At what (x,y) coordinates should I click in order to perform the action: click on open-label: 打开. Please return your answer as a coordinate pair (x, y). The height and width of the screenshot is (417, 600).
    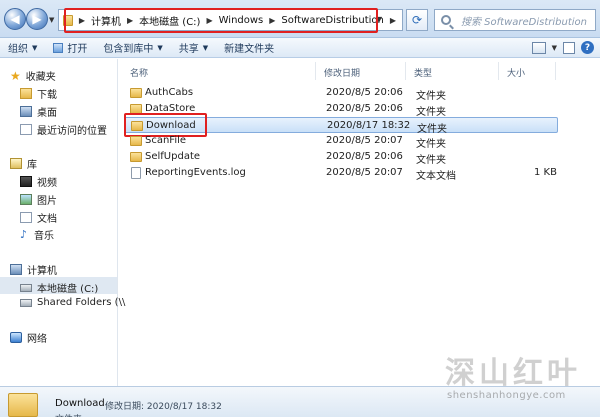
    Looking at the image, I should click on (77, 49).